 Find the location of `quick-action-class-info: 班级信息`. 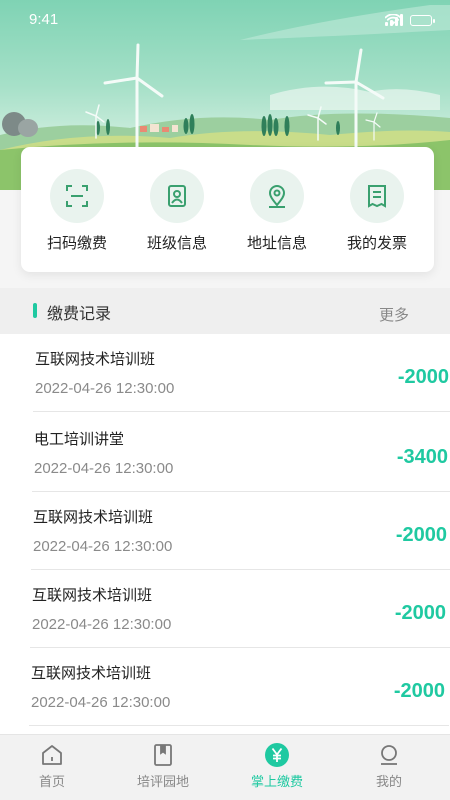

quick-action-class-info: 班级信息 is located at coordinates (177, 211).